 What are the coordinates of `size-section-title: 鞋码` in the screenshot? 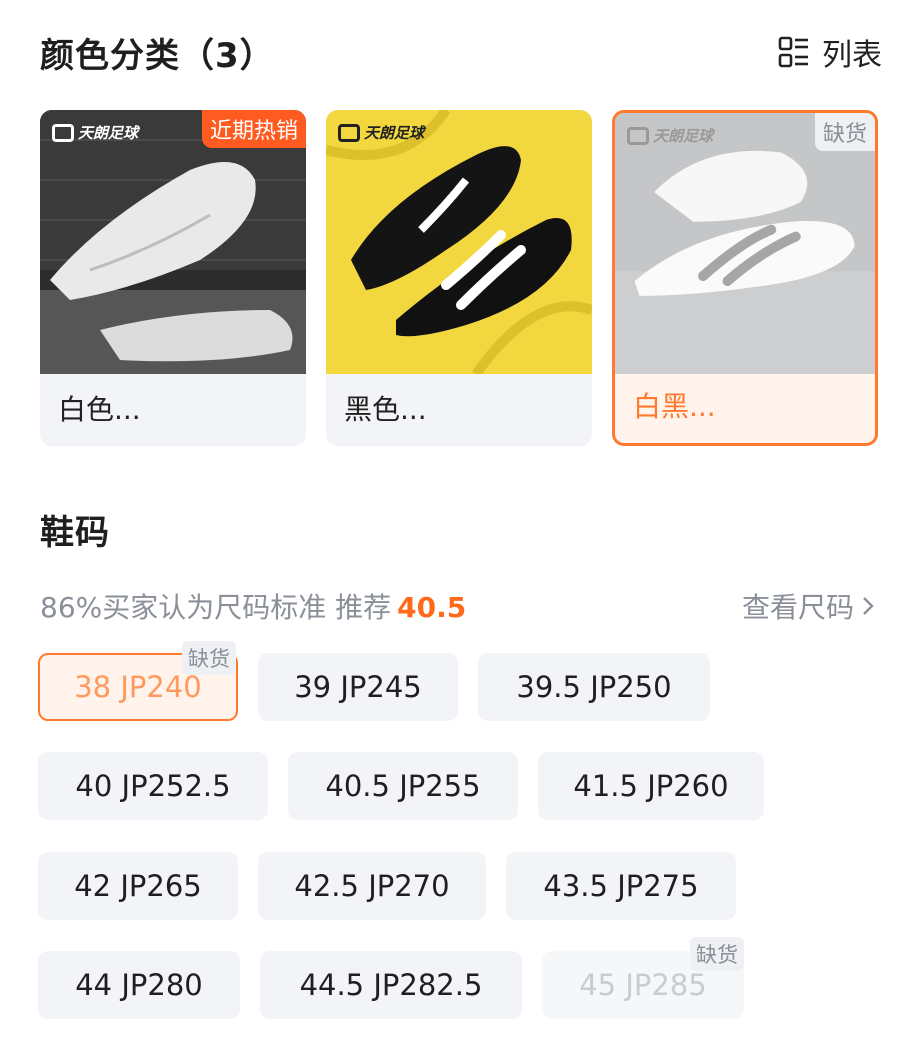 It's located at (75, 533).